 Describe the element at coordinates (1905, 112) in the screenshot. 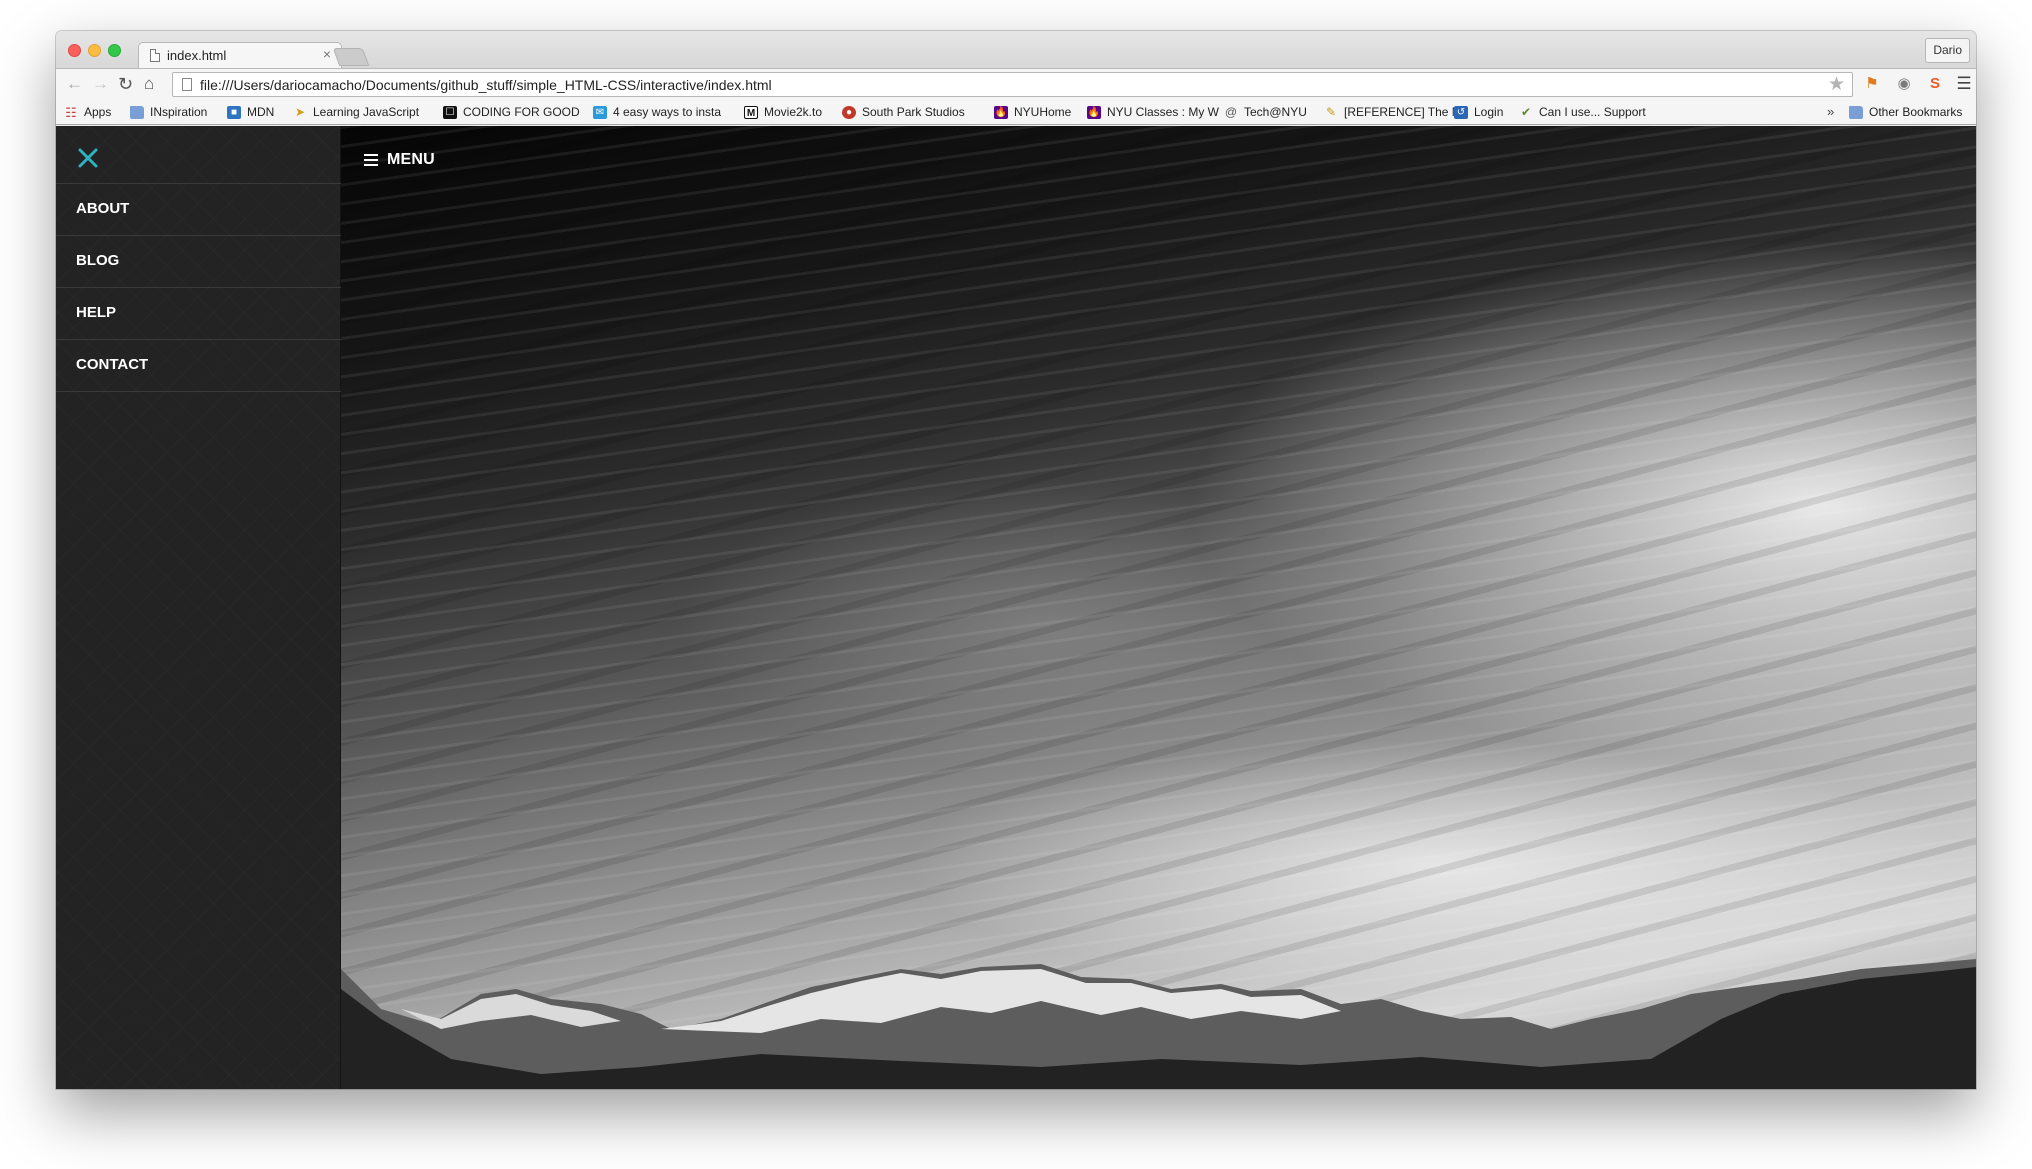

I see `other-bookmarks: Other Bookmarks` at that location.